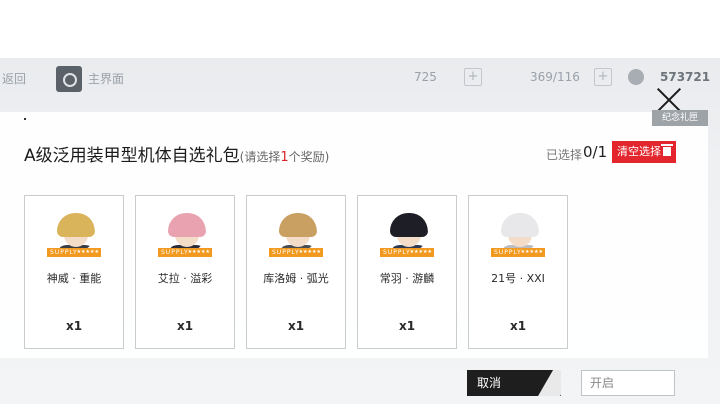 The image size is (720, 404). What do you see at coordinates (425, 77) in the screenshot?
I see `resource-1-value: 725` at bounding box center [425, 77].